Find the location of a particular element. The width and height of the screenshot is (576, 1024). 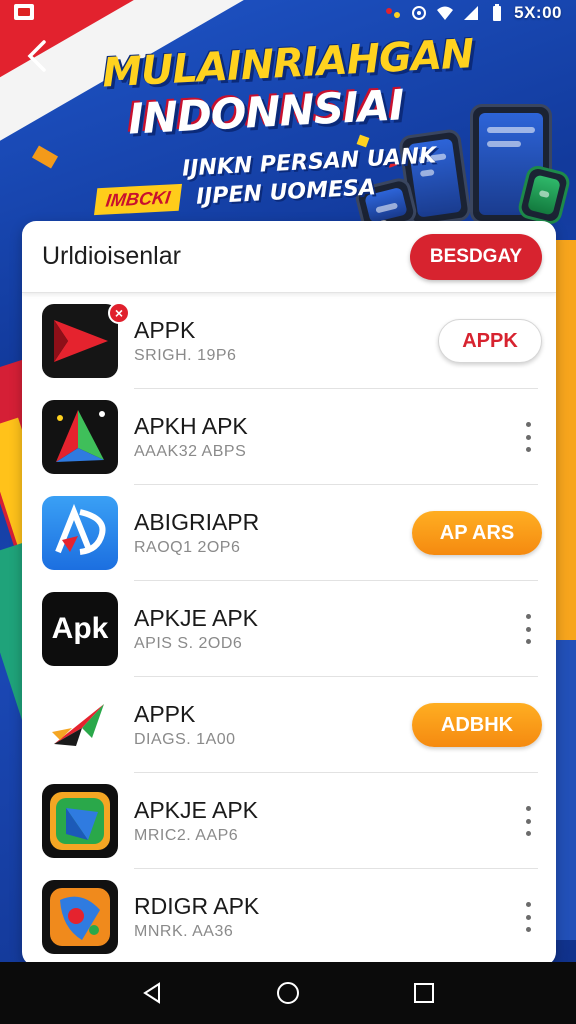

list-item: ABIGRIAPR RAOQ1 2OP6 AP ARS is located at coordinates (289, 533).